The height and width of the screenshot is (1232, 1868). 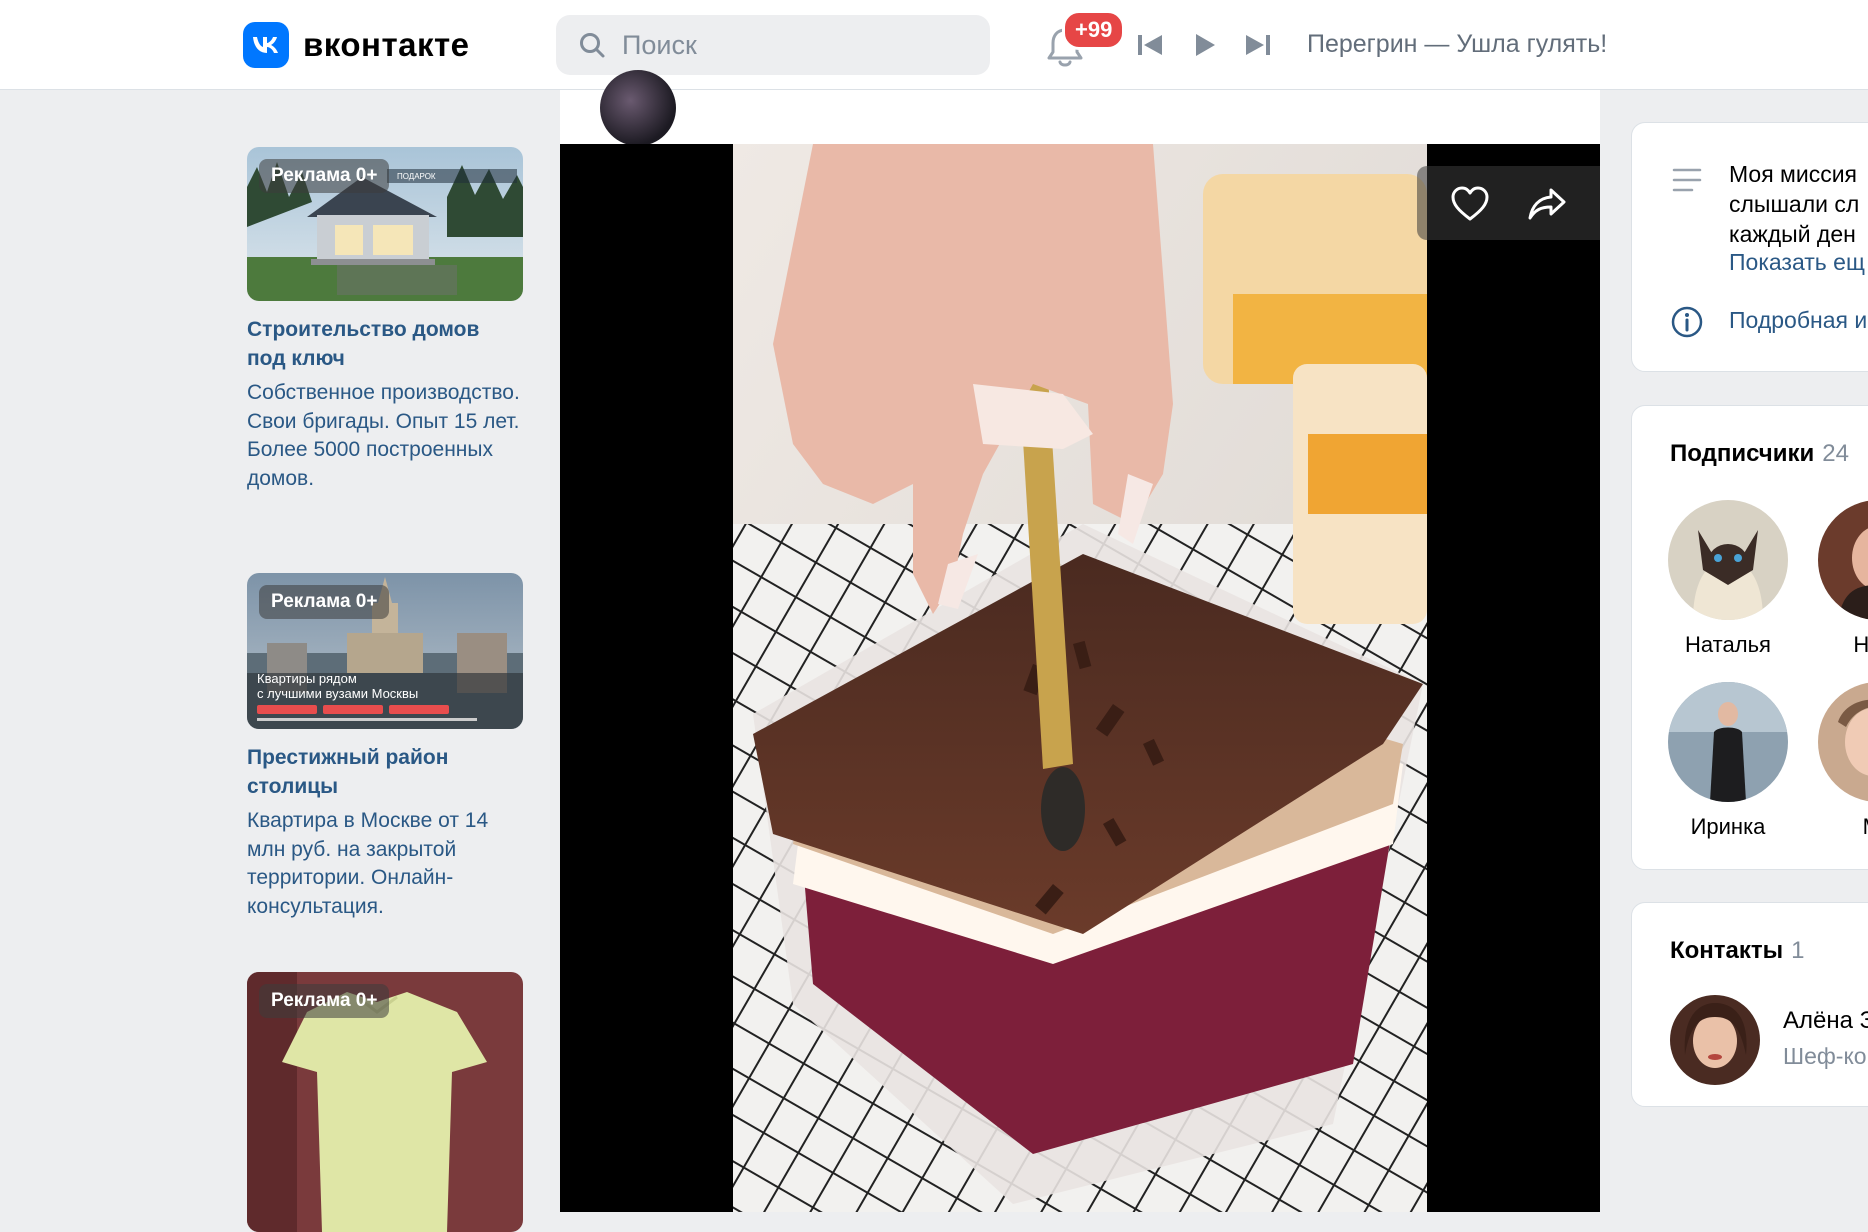 I want to click on subscriber-item: Ма, so click(x=1838, y=761).